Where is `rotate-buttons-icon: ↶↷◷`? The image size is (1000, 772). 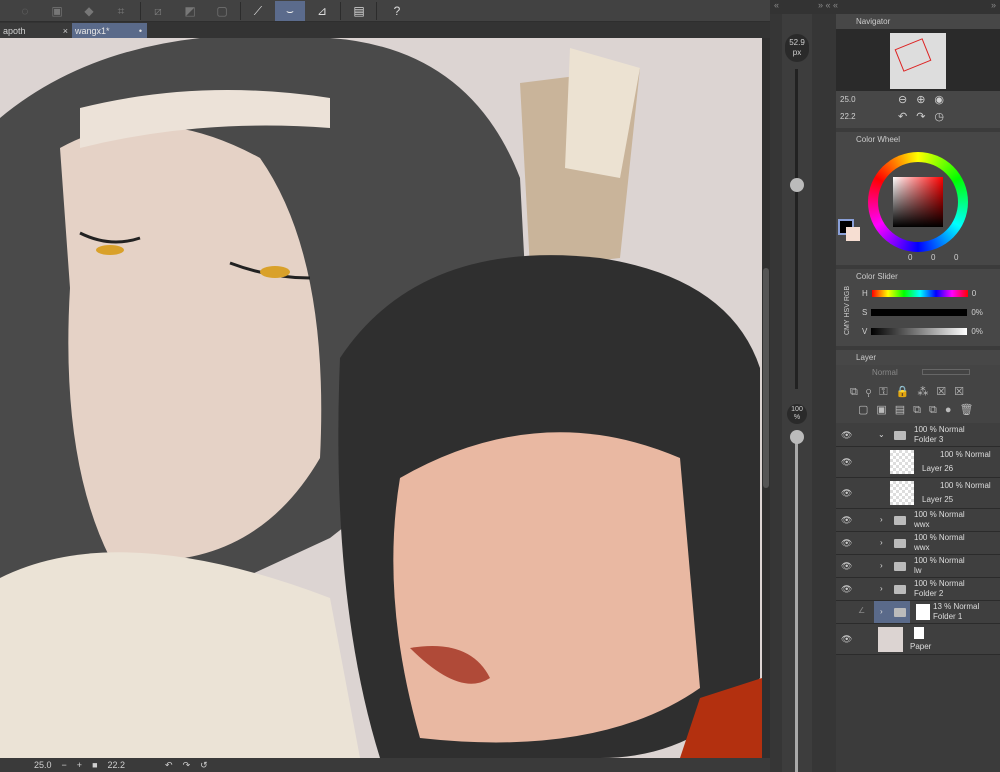 rotate-buttons-icon: ↶↷◷ is located at coordinates (925, 116).